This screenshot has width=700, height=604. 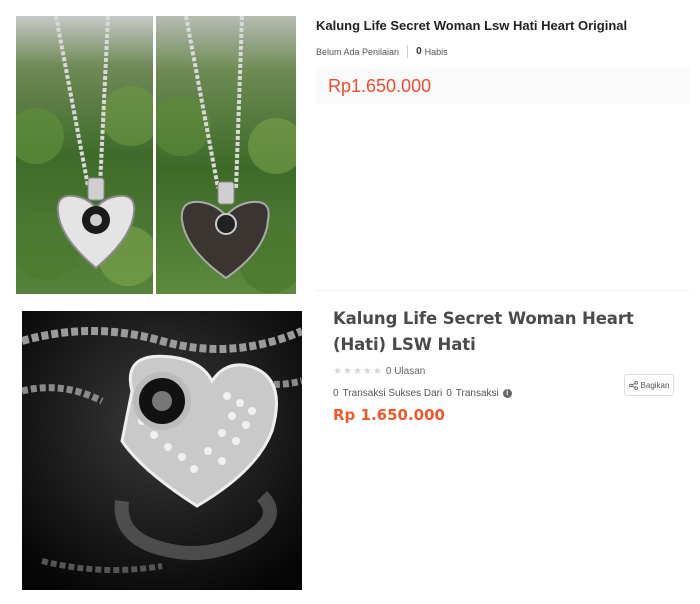 I want to click on transaction-count: 0, so click(x=449, y=393).